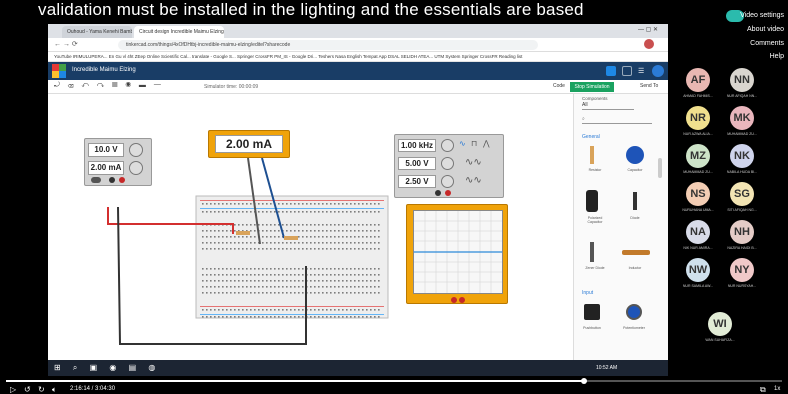  I want to click on fg-terminal-neg, so click(438, 193).